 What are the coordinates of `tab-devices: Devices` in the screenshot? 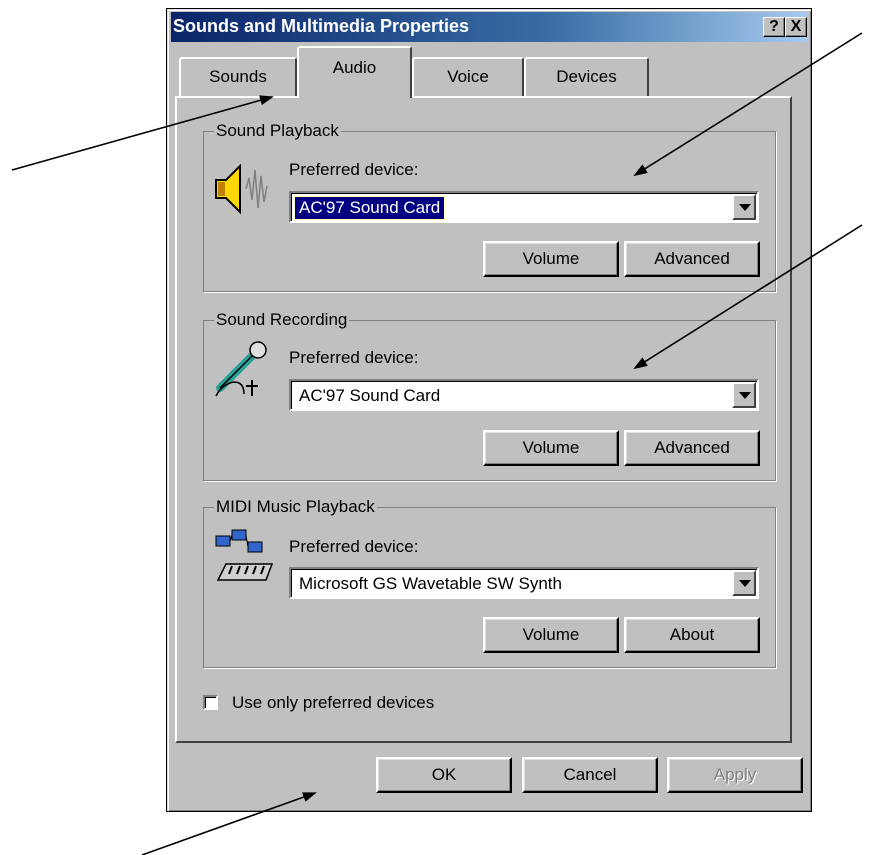 It's located at (586, 77).